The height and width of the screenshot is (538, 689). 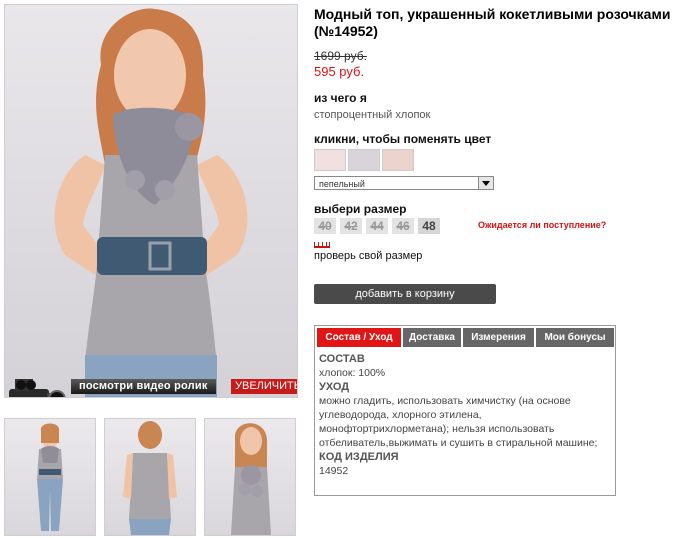 What do you see at coordinates (498, 337) in the screenshot?
I see `tab-measurements: Измерения` at bounding box center [498, 337].